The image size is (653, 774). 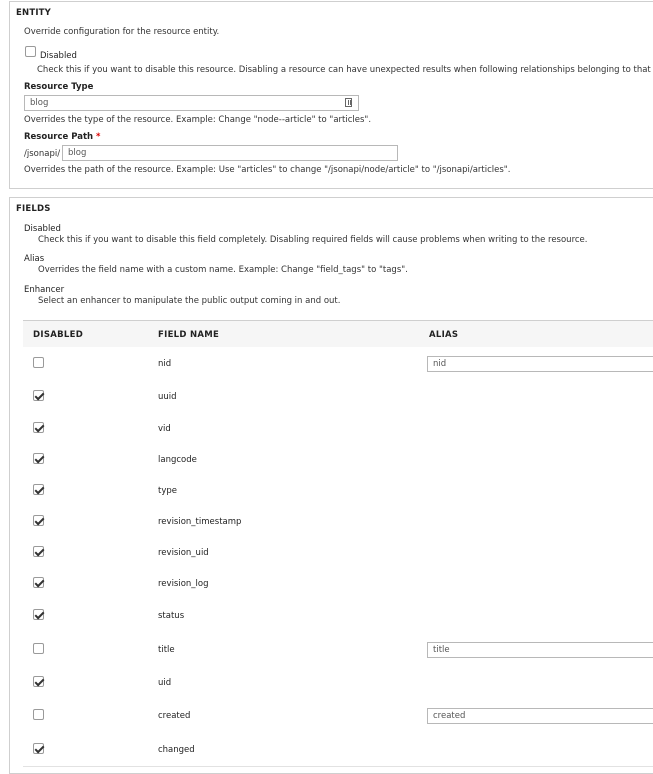 What do you see at coordinates (33, 209) in the screenshot?
I see `fields-legend: FIELDS` at bounding box center [33, 209].